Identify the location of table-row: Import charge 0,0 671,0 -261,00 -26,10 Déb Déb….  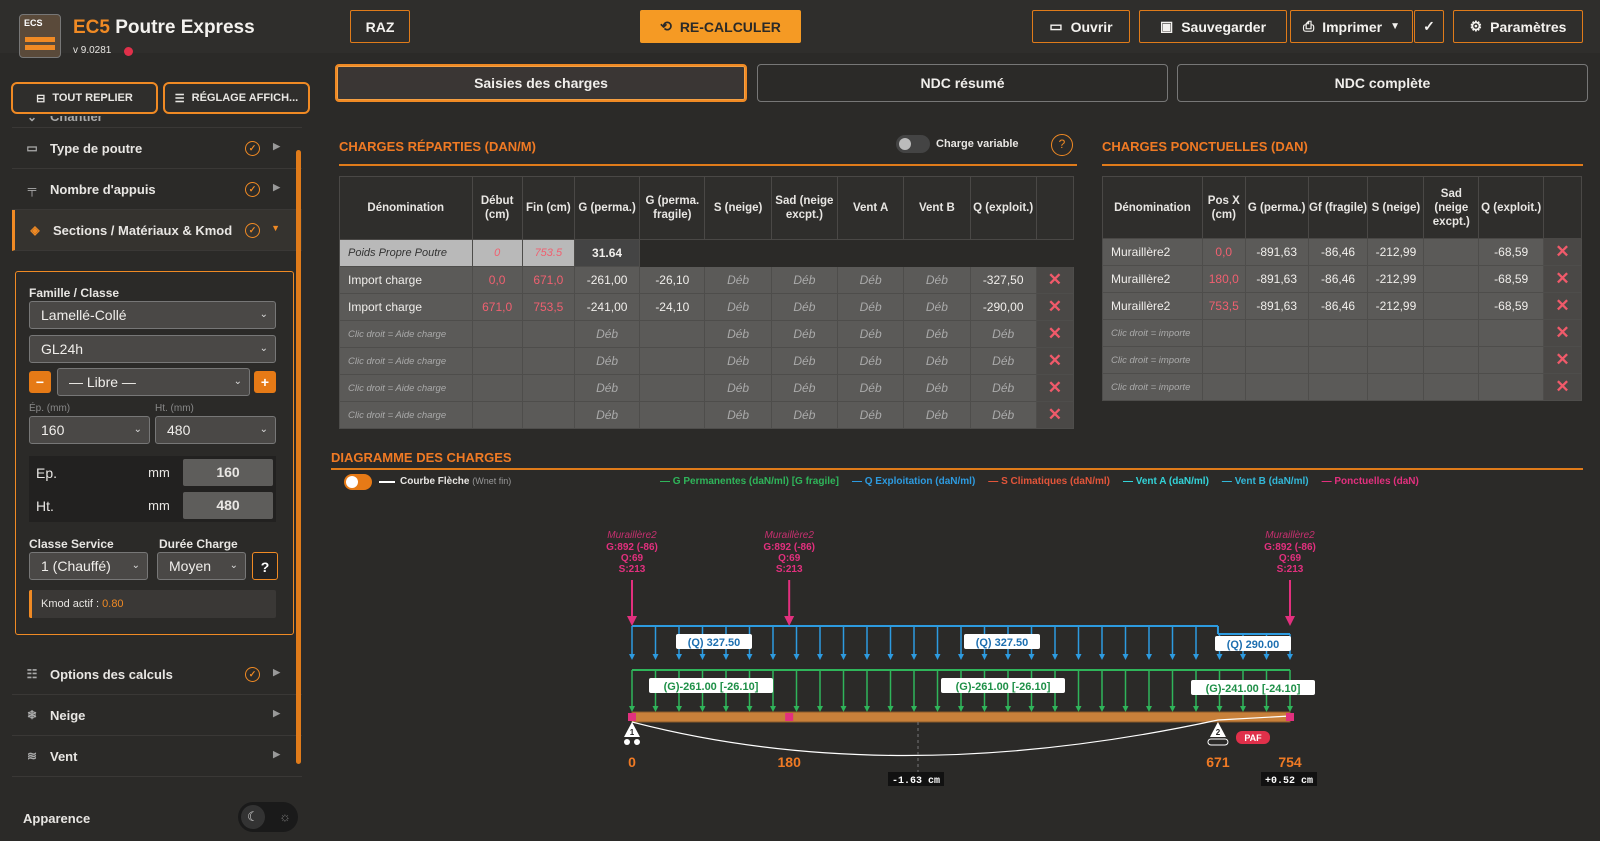
(707, 280).